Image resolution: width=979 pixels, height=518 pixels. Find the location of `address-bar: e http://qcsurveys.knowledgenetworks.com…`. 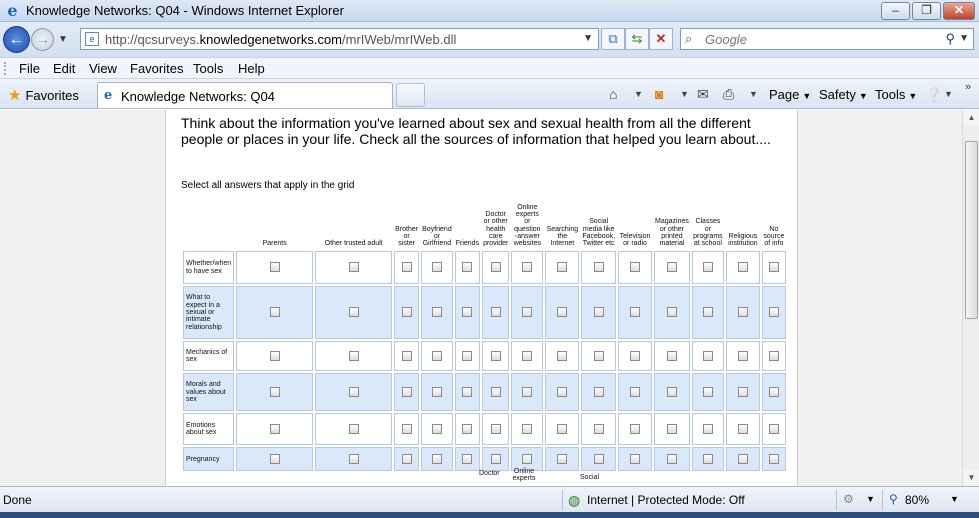

address-bar: e http://qcsurveys.knowledgenetworks.com… is located at coordinates (339, 39).